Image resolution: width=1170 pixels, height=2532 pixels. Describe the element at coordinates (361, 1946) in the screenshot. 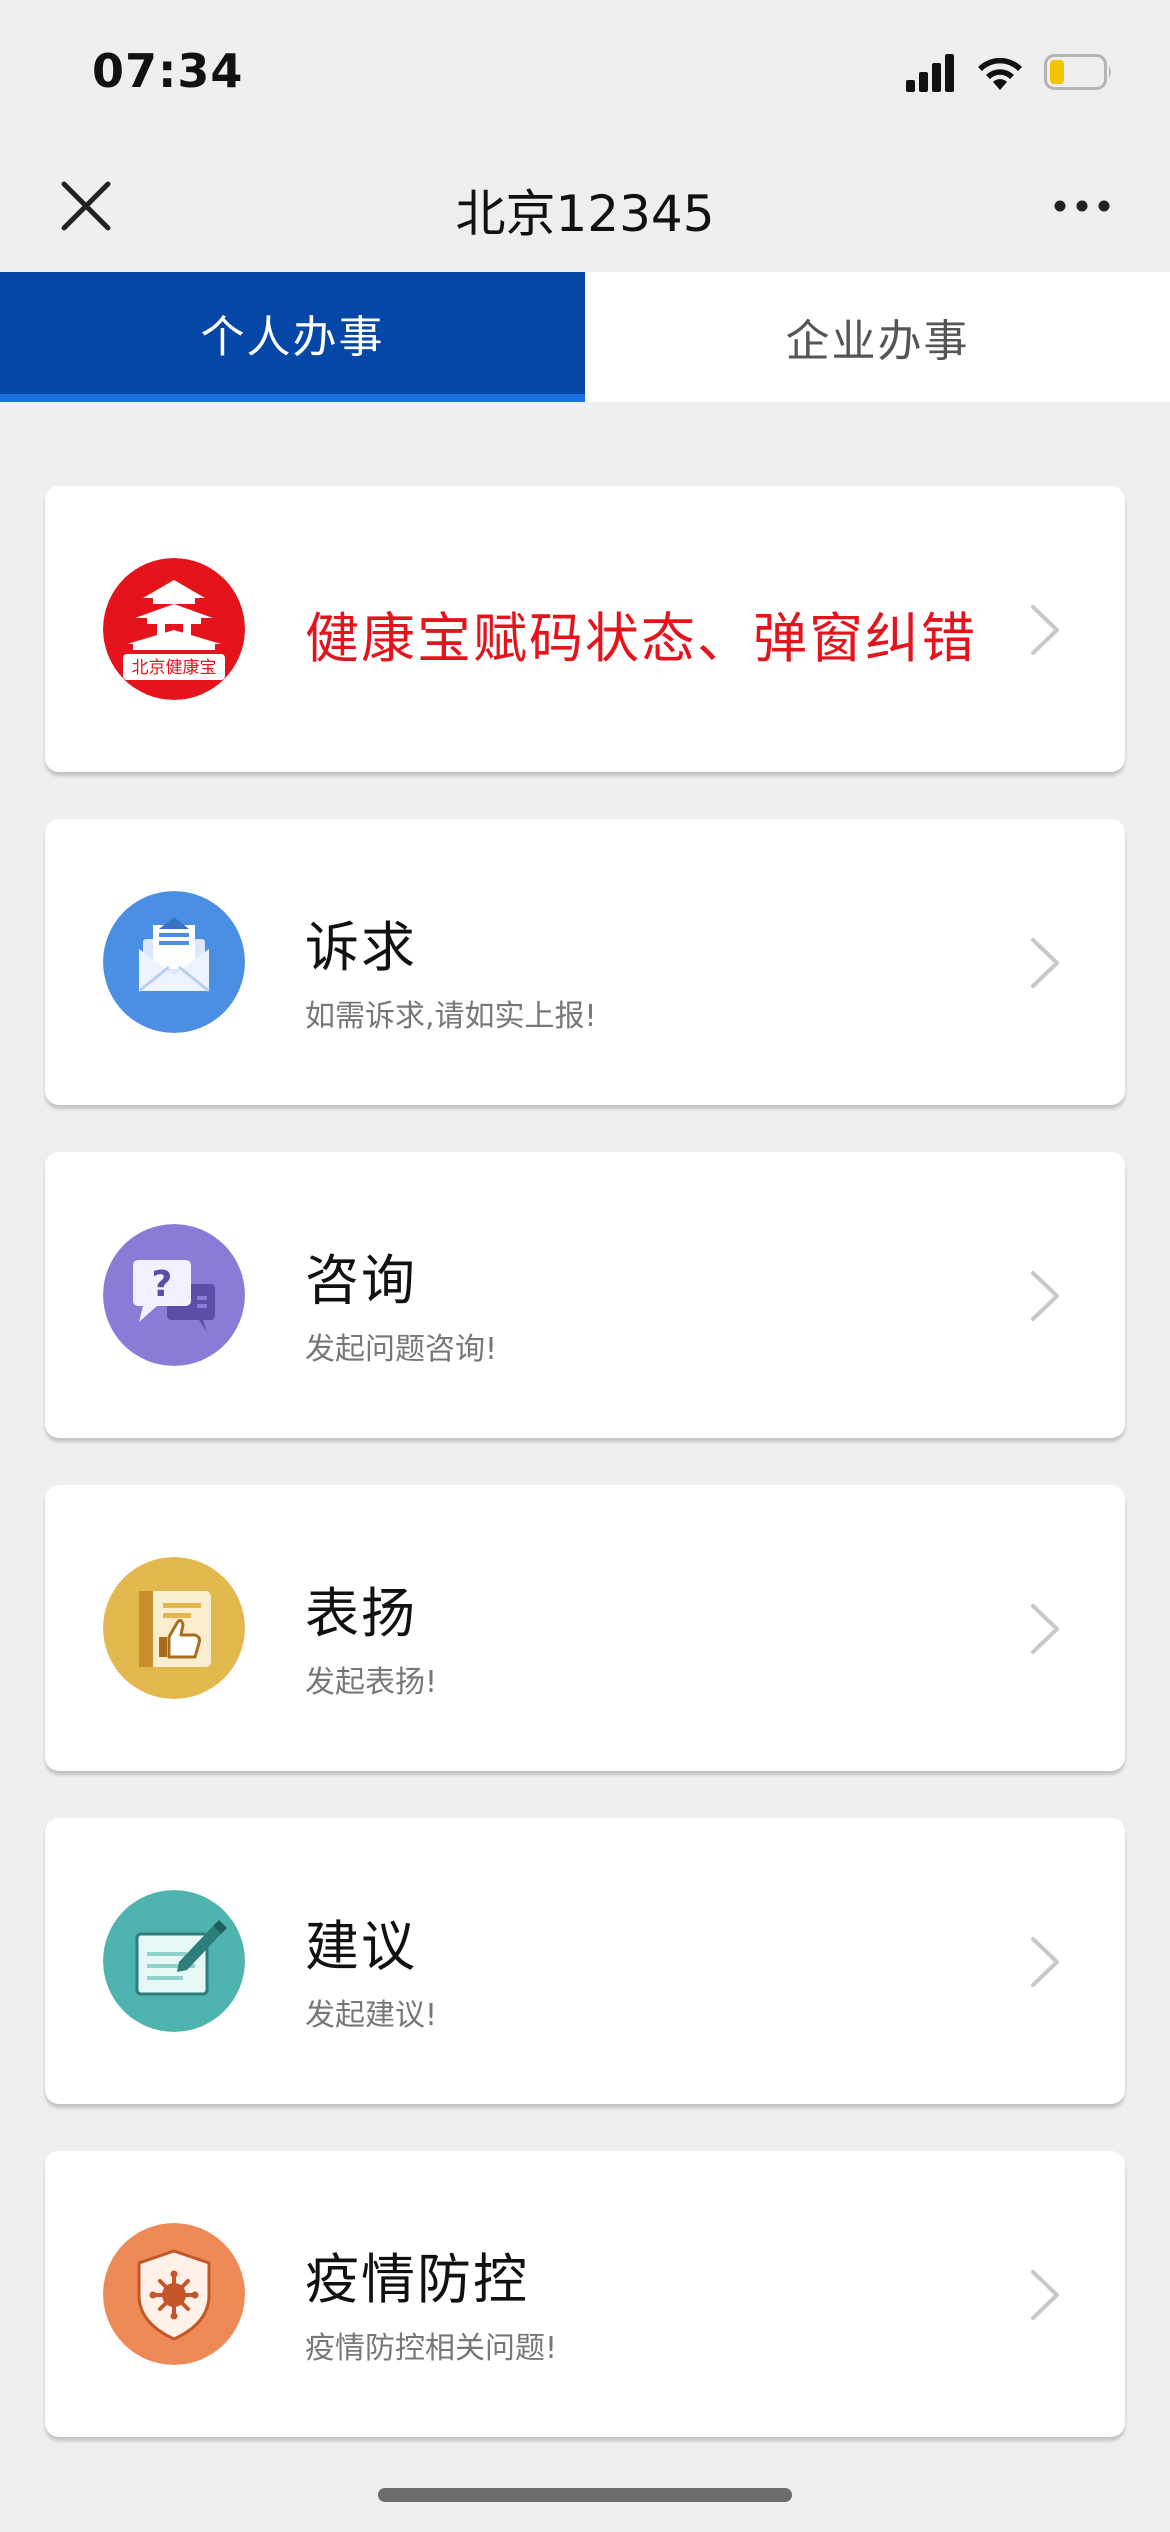

I see `card-title: 建议` at that location.